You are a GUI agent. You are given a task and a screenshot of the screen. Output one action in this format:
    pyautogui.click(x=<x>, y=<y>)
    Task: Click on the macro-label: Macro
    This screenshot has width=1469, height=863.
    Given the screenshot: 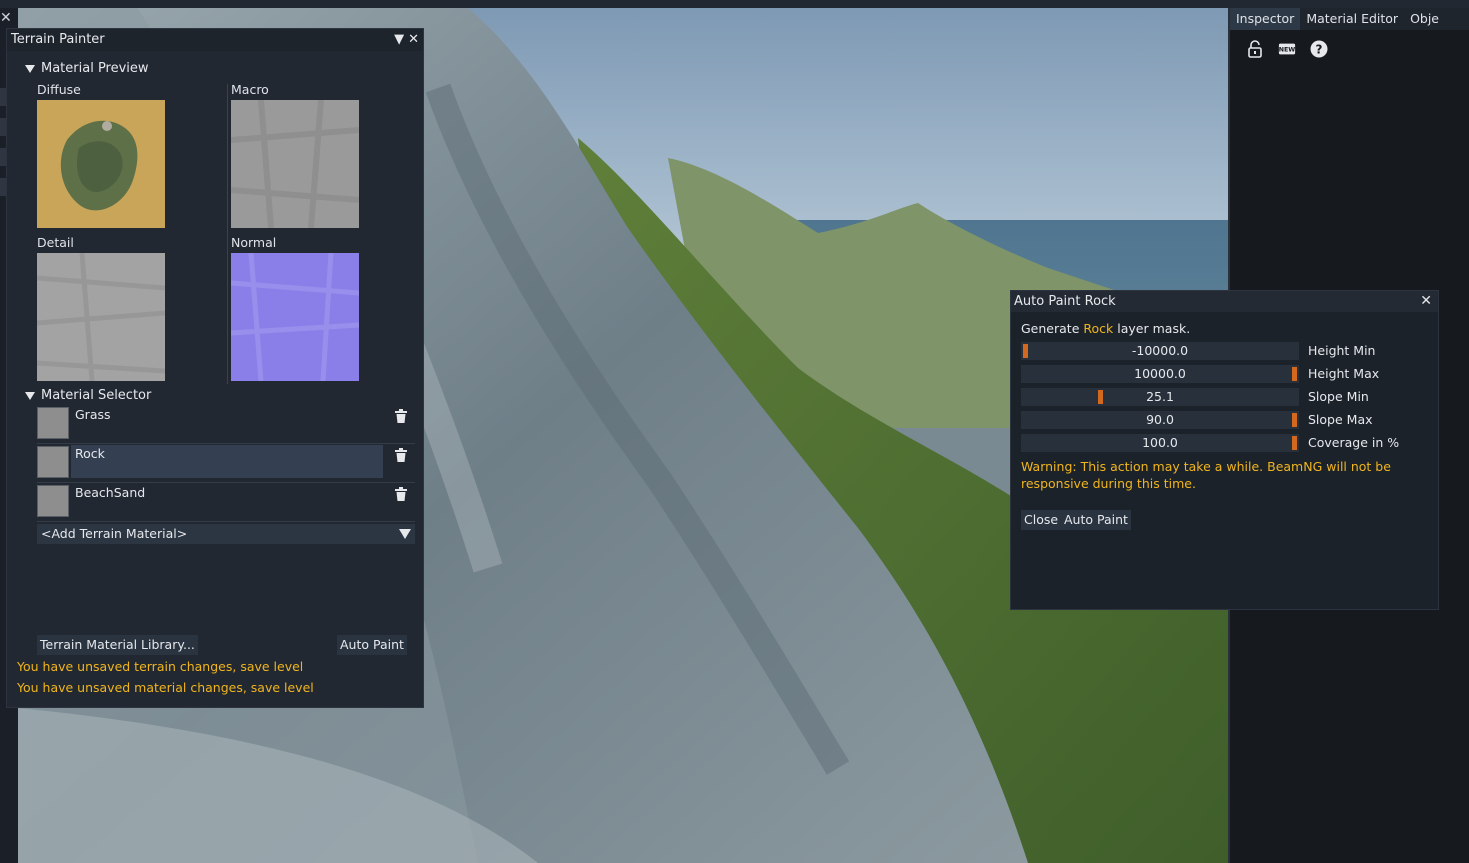 What is the action you would take?
    pyautogui.click(x=250, y=89)
    